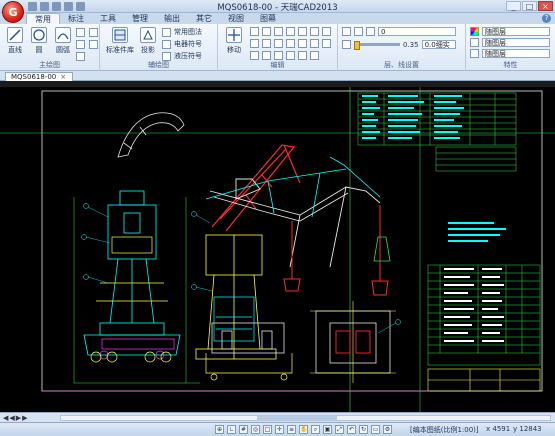 This screenshot has height=436, width=555. Describe the element at coordinates (401, 65) in the screenshot. I see `layer-group-label: 层、线设置` at that location.